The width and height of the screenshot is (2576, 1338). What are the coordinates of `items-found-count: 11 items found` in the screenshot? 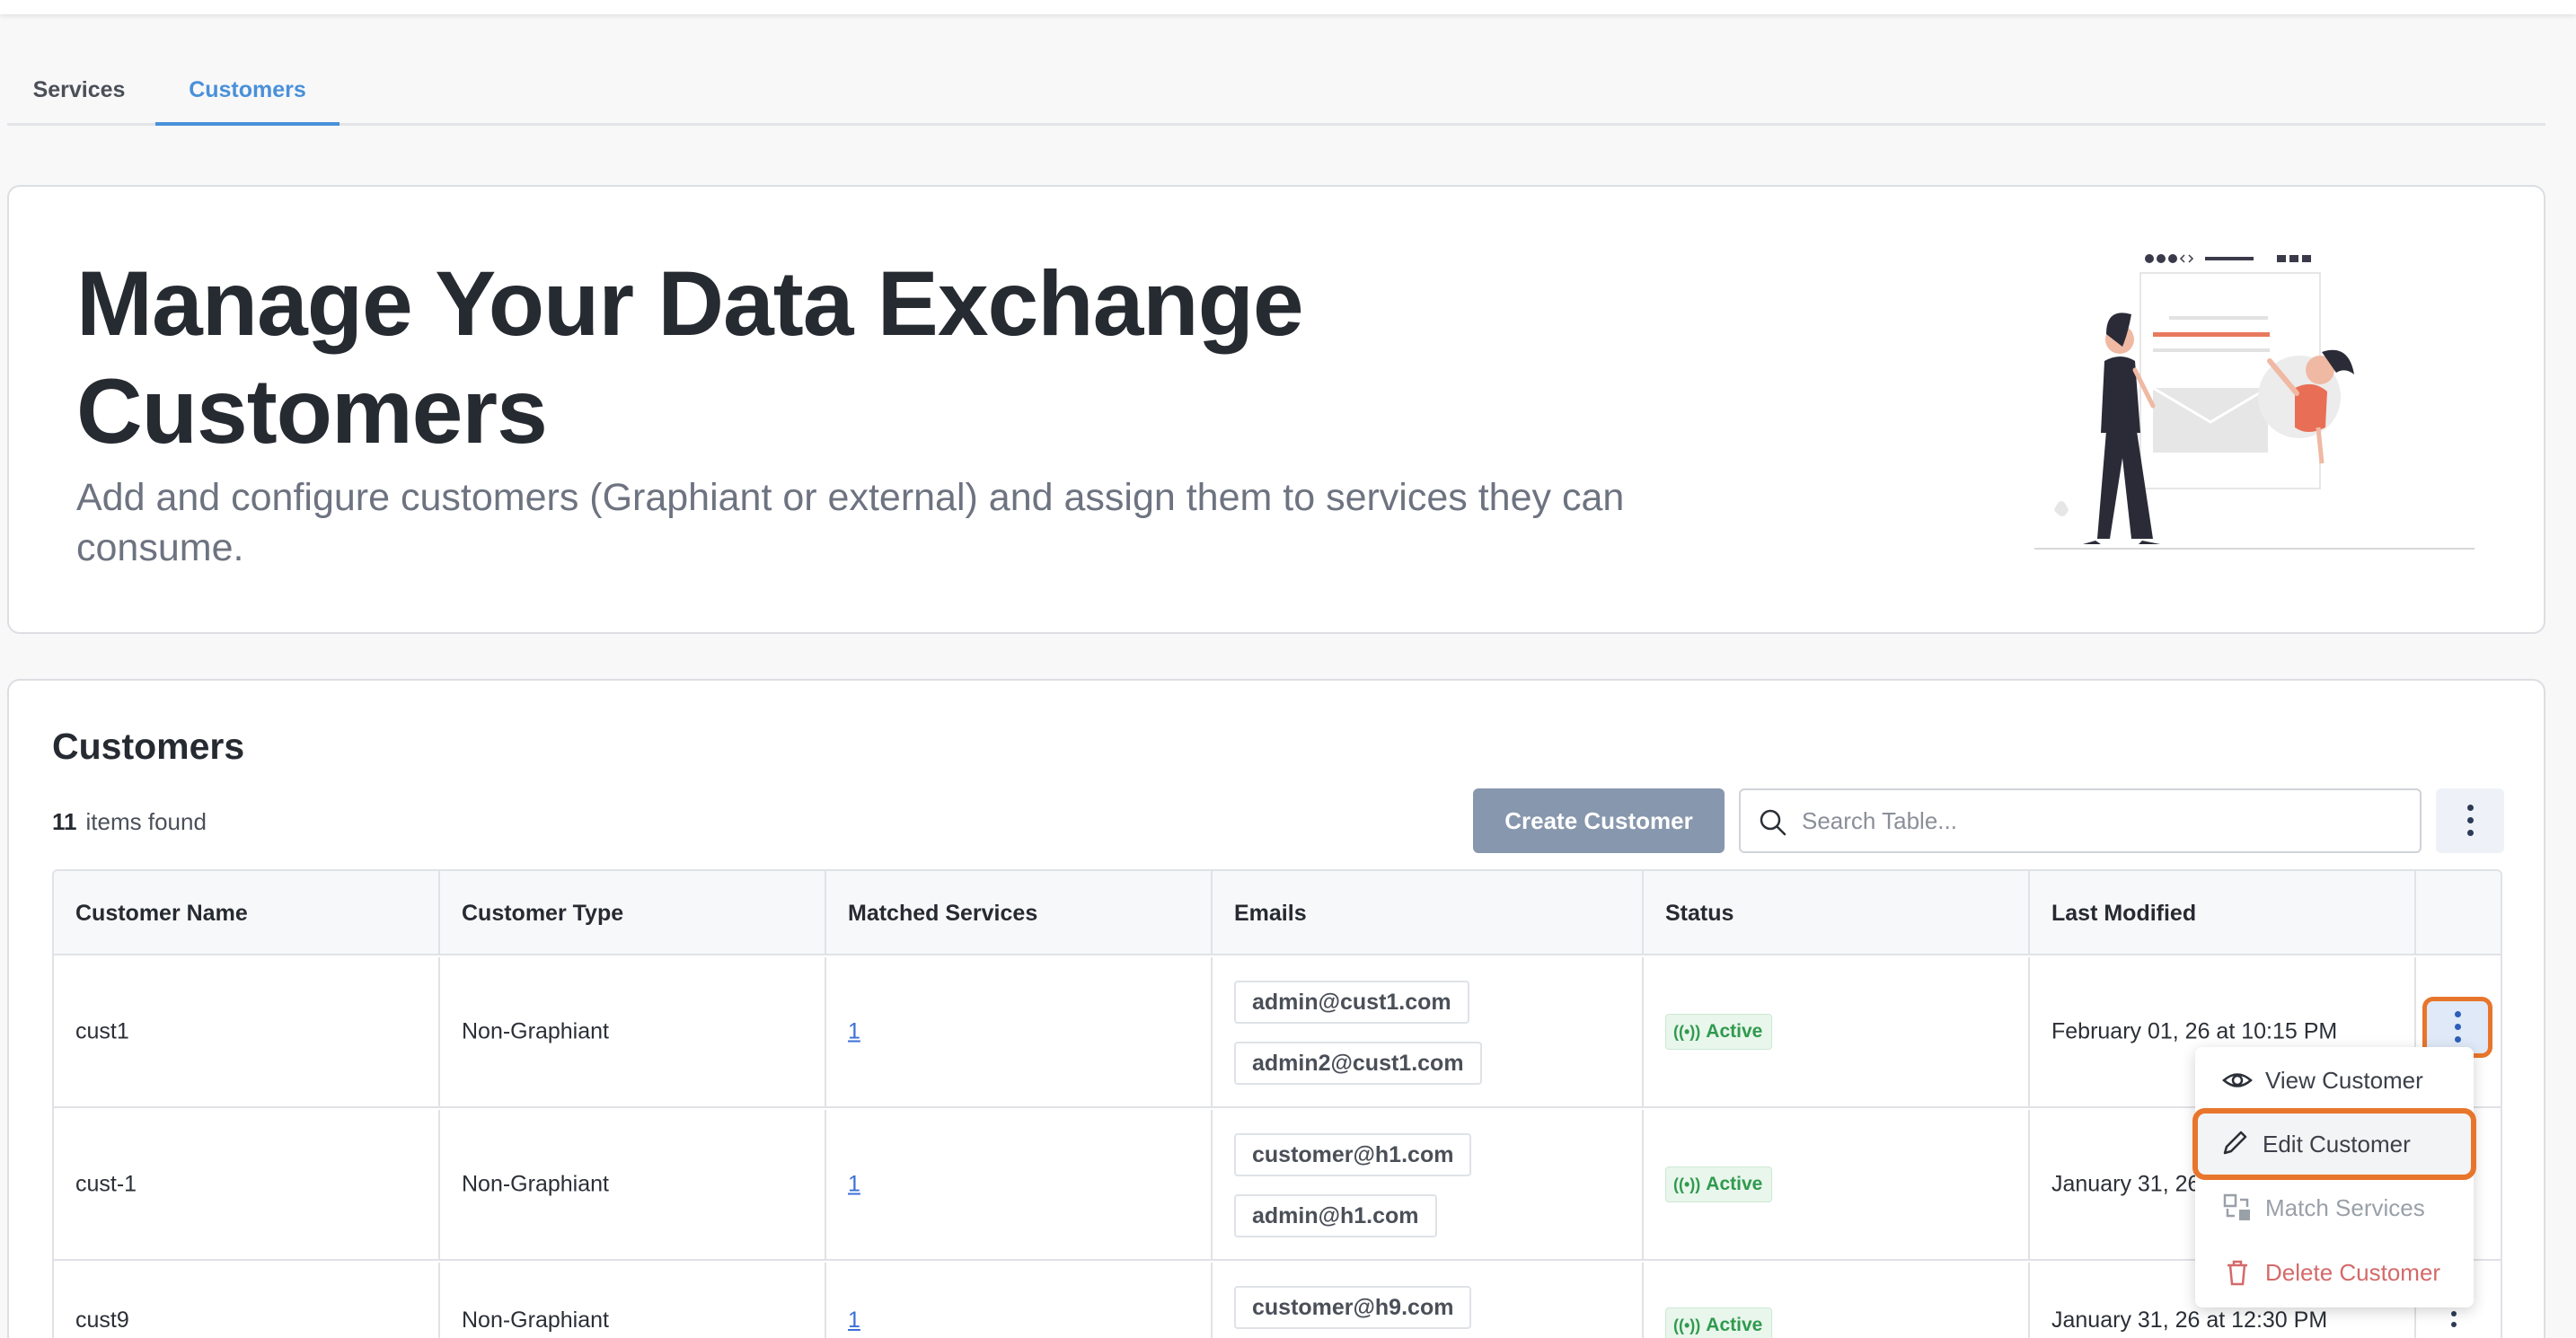 It's located at (129, 822).